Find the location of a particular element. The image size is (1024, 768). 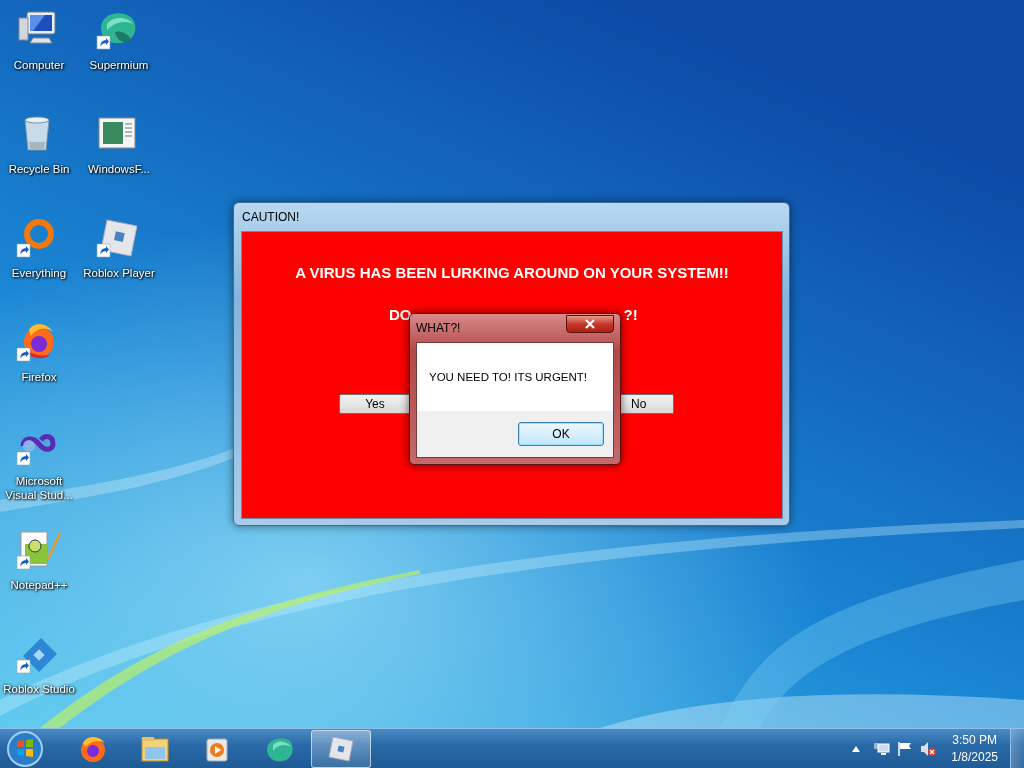

icon-label: Firefox is located at coordinates (39, 377).